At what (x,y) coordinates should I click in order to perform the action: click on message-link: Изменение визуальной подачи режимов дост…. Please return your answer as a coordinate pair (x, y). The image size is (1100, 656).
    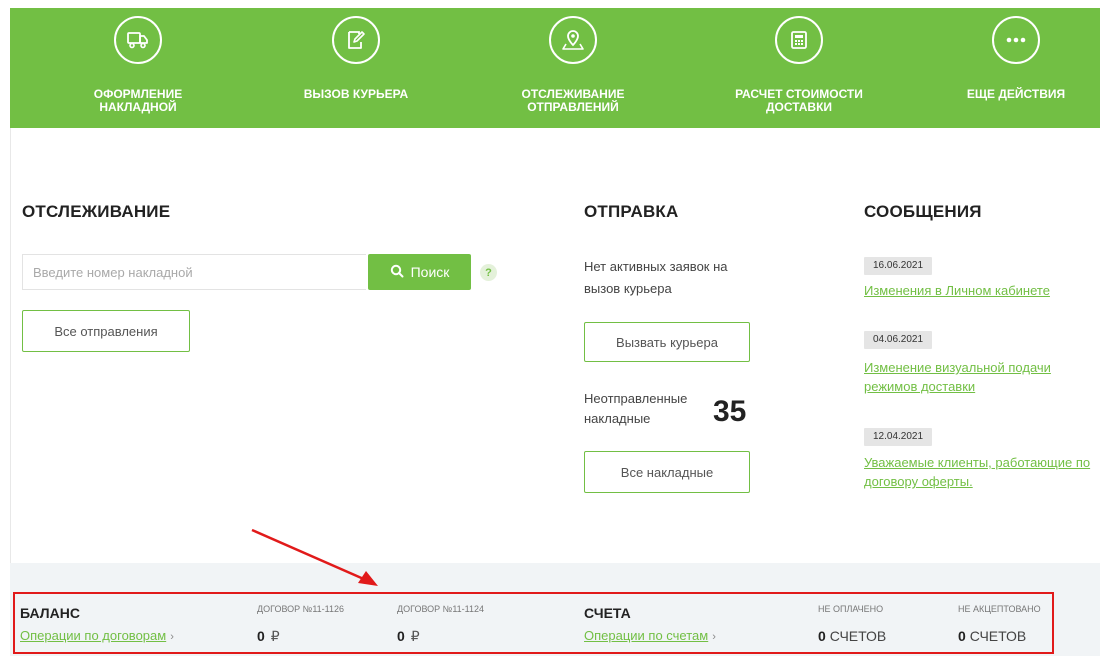
    Looking at the image, I should click on (982, 377).